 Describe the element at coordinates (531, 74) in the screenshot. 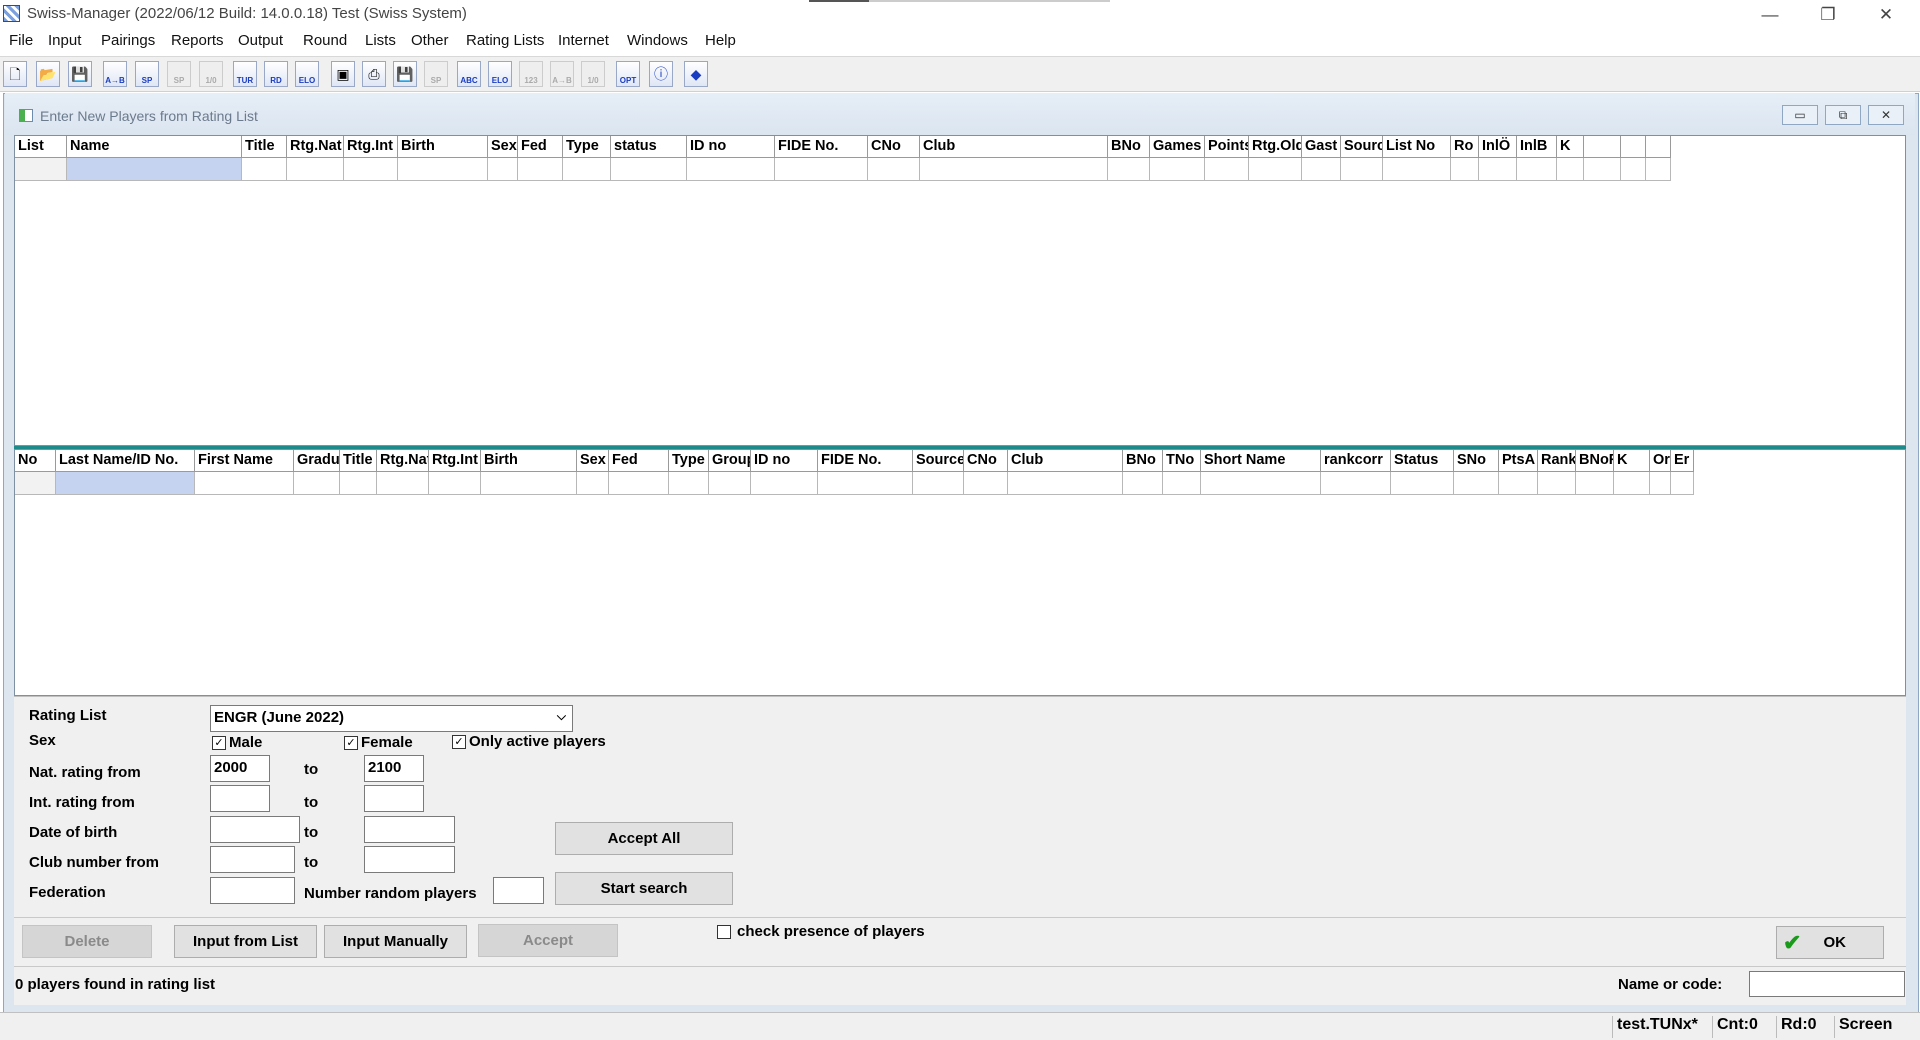

I see `123-disabled-icon: 123` at that location.